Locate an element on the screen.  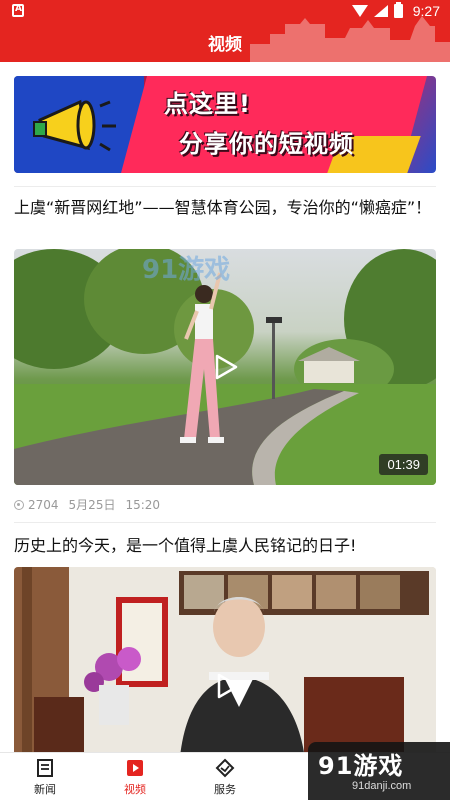
news-icon is located at coordinates (45, 767).